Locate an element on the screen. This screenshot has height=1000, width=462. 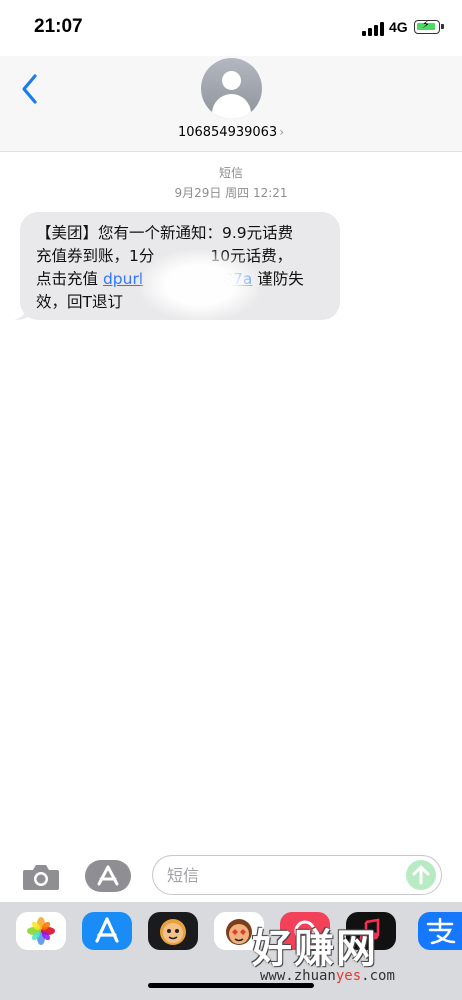
cellular-signal-icon is located at coordinates (373, 29).